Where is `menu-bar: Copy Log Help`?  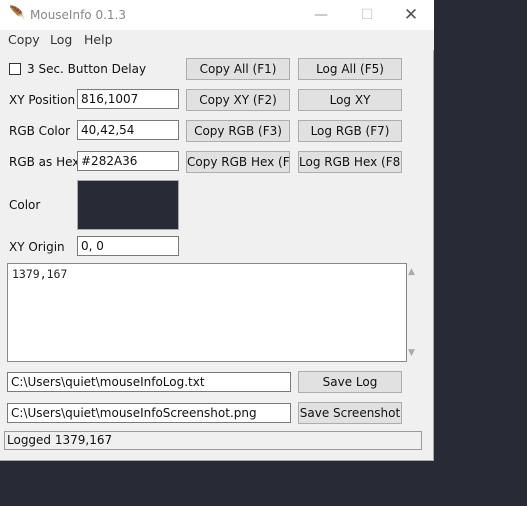
menu-bar: Copy Log Help is located at coordinates (217, 40).